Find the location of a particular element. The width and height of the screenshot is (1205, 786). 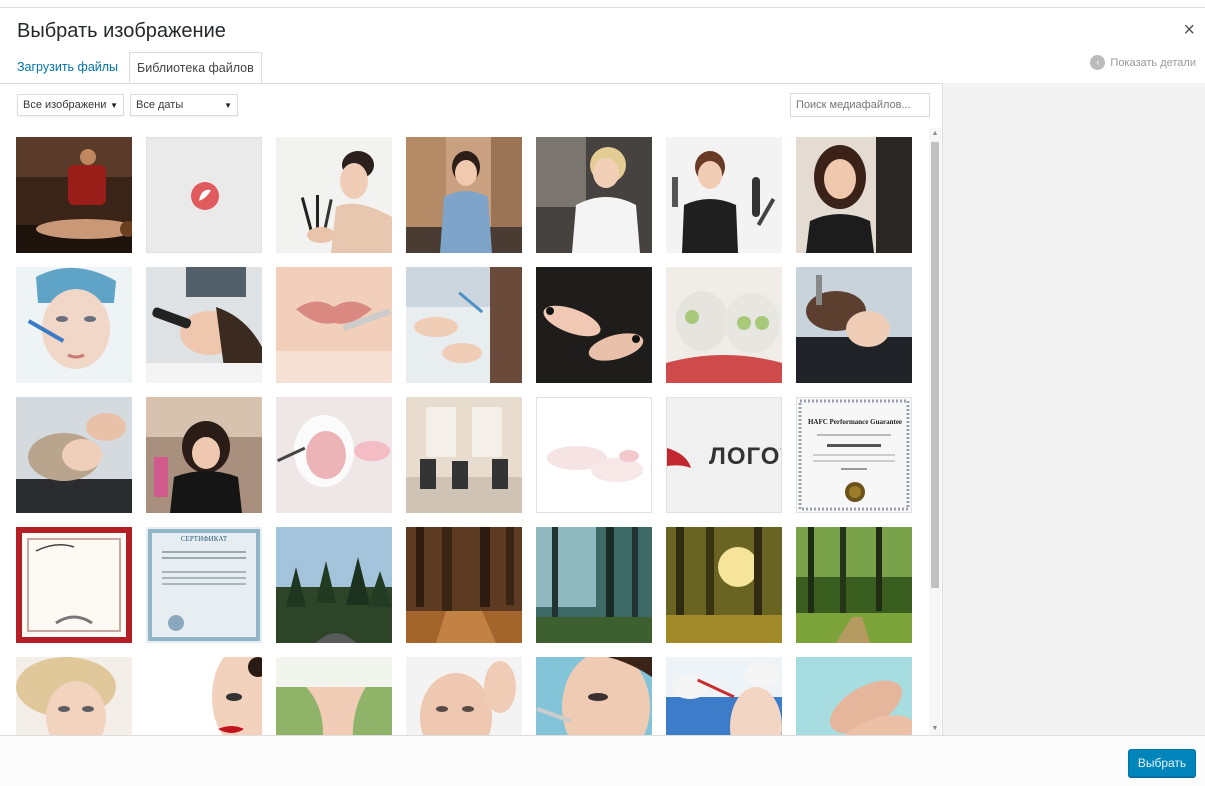

thumbnail-lip-treatment is located at coordinates (334, 325).